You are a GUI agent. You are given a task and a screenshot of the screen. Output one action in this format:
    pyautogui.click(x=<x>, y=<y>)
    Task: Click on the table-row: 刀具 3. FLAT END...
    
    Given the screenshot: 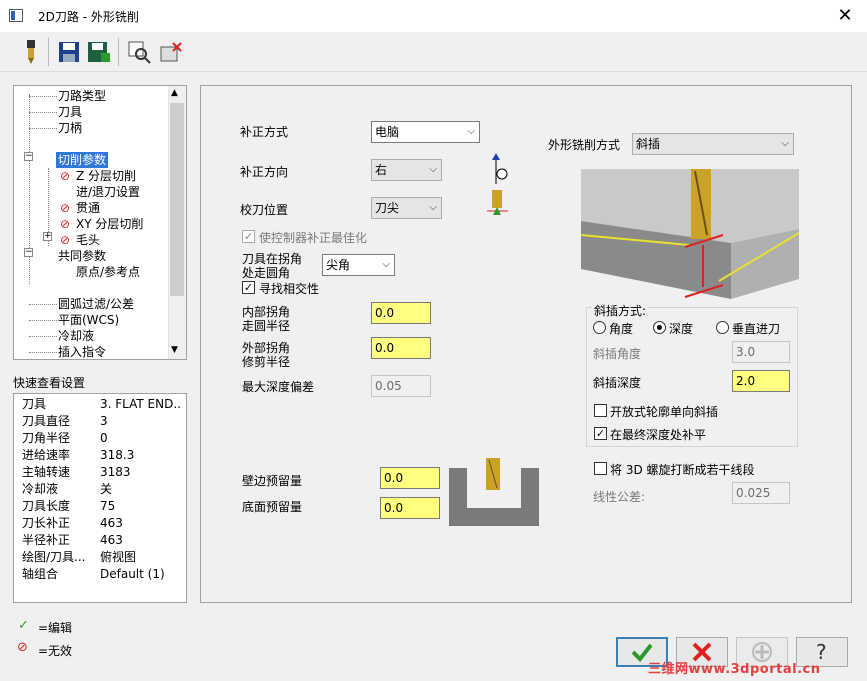 What is the action you would take?
    pyautogui.click(x=104, y=404)
    